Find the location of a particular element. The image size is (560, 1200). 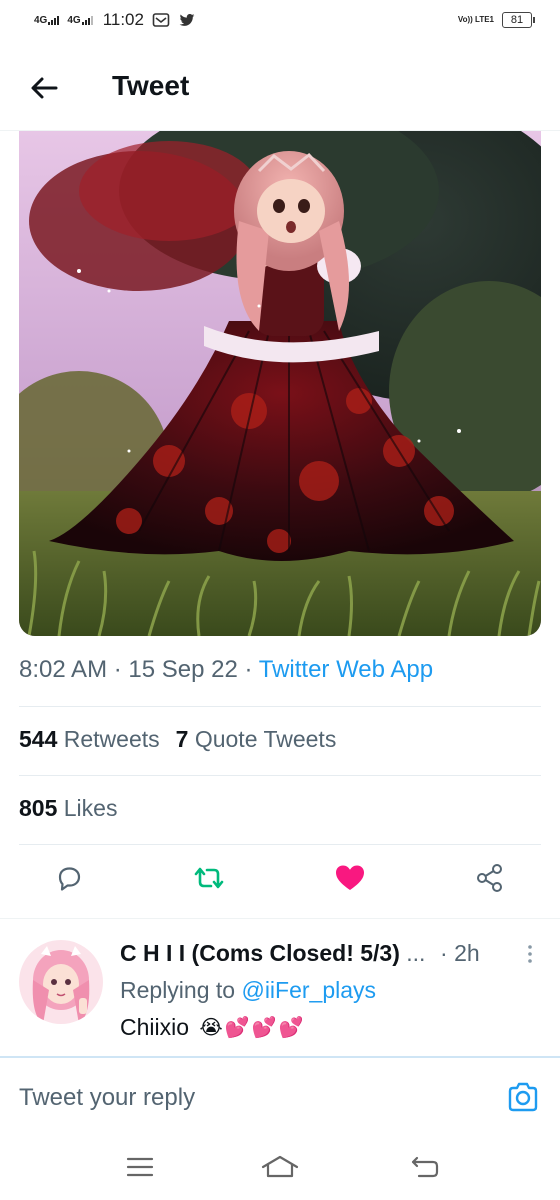

reply-icon is located at coordinates (69, 879).